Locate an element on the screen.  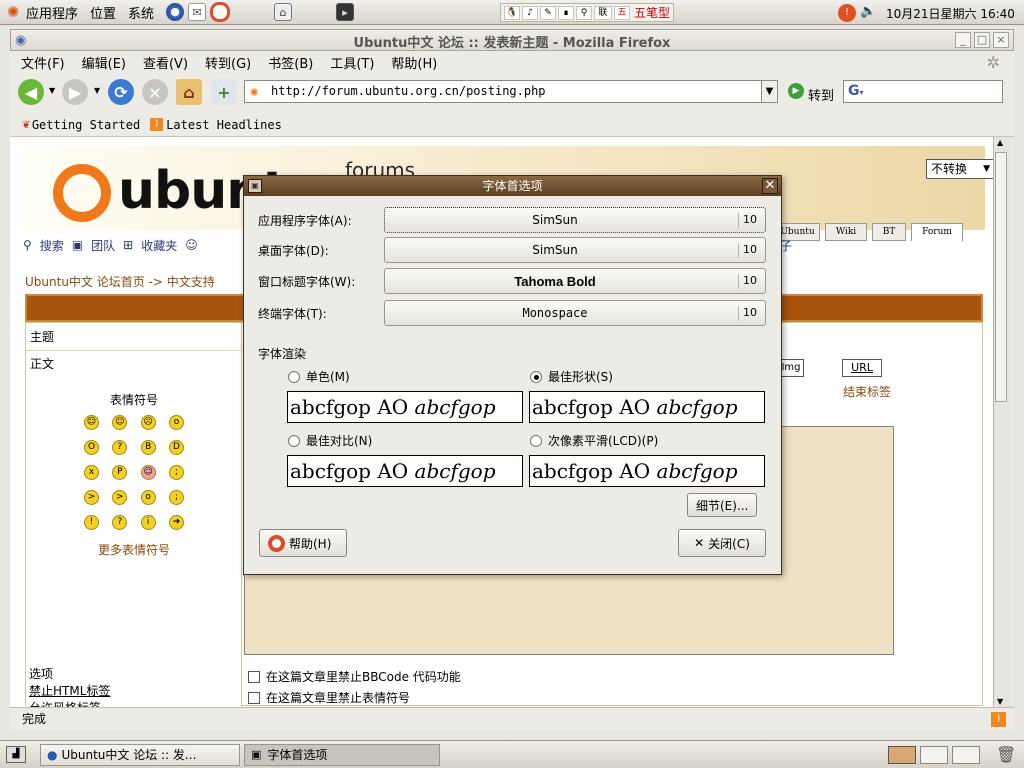
radio-subpixel is located at coordinates (536, 440).